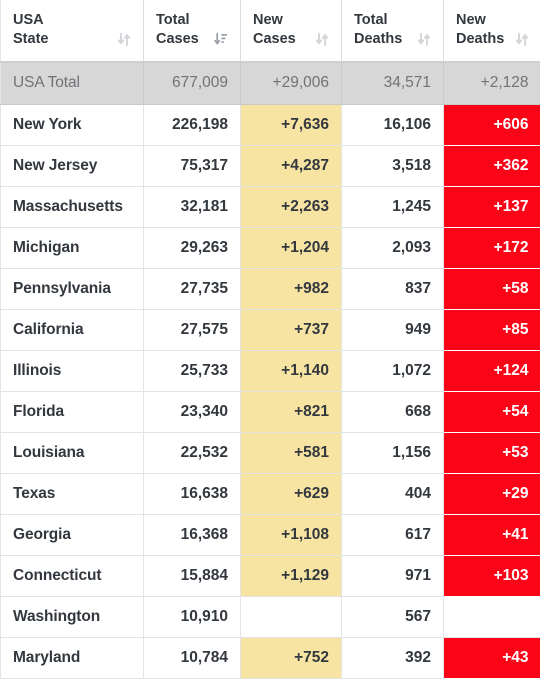 The width and height of the screenshot is (540, 682). Describe the element at coordinates (192, 494) in the screenshot. I see `cell-total-cases: 16,638` at that location.